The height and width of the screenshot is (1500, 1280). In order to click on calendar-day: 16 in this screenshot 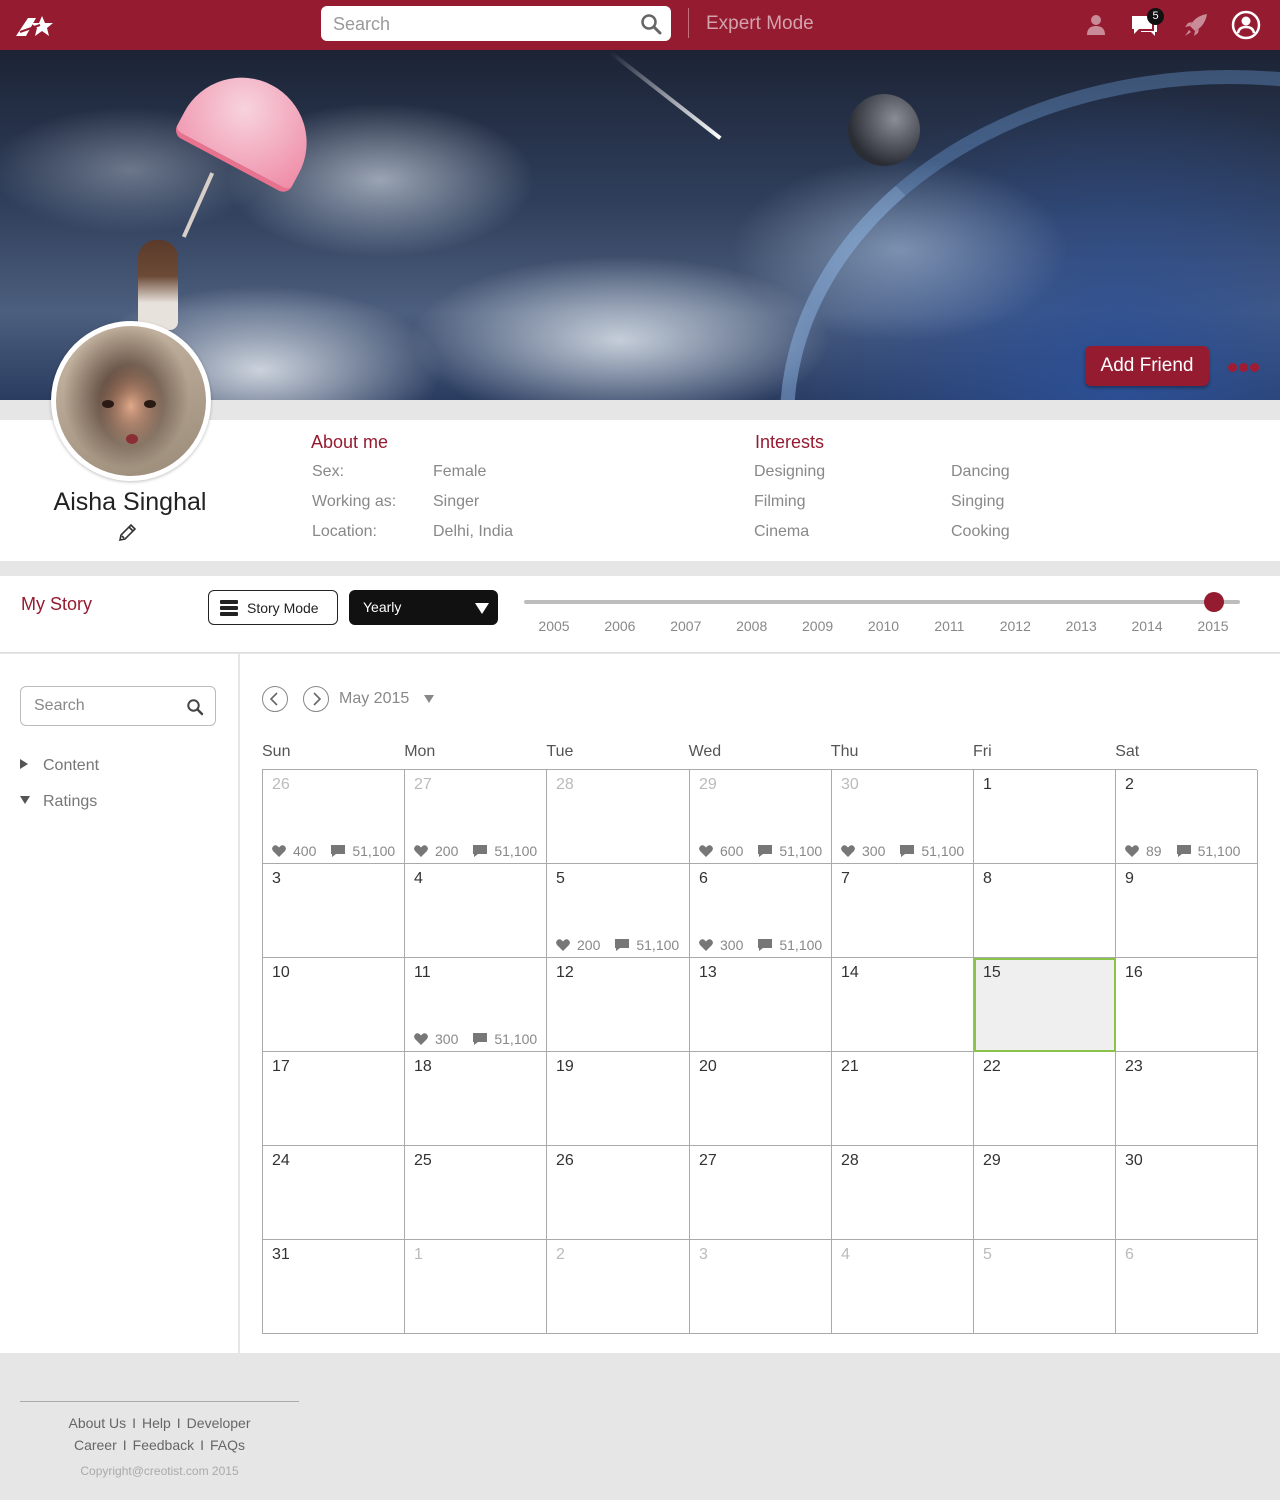, I will do `click(1187, 1005)`.